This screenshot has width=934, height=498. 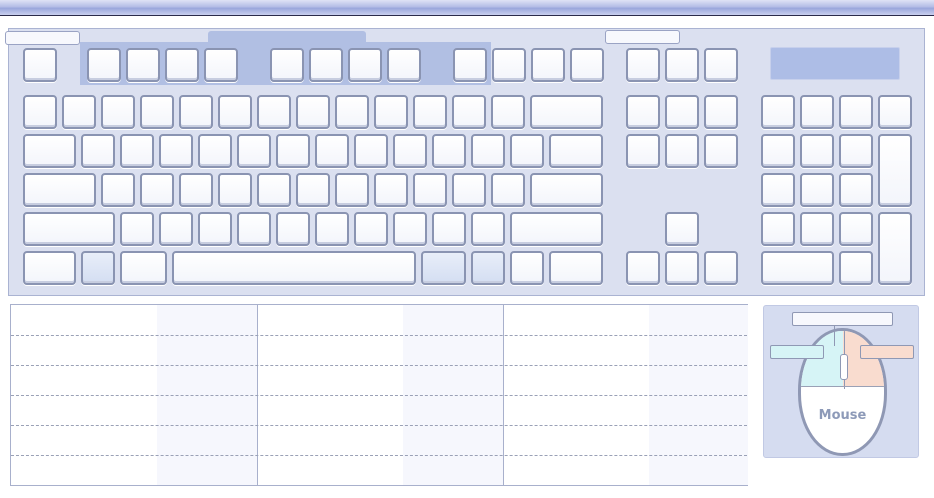 What do you see at coordinates (566, 190) in the screenshot?
I see `key-enter` at bounding box center [566, 190].